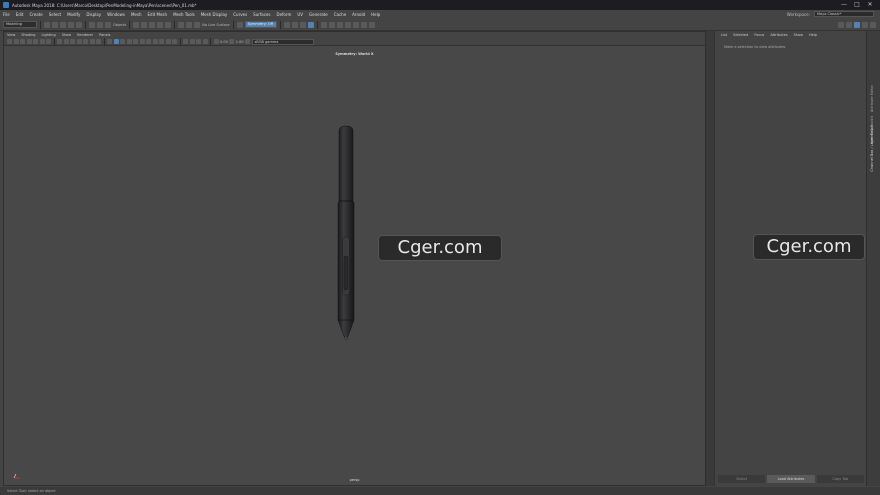 The height and width of the screenshot is (495, 880). What do you see at coordinates (261, 14) in the screenshot?
I see `menu-surfaces: Surfaces` at bounding box center [261, 14].